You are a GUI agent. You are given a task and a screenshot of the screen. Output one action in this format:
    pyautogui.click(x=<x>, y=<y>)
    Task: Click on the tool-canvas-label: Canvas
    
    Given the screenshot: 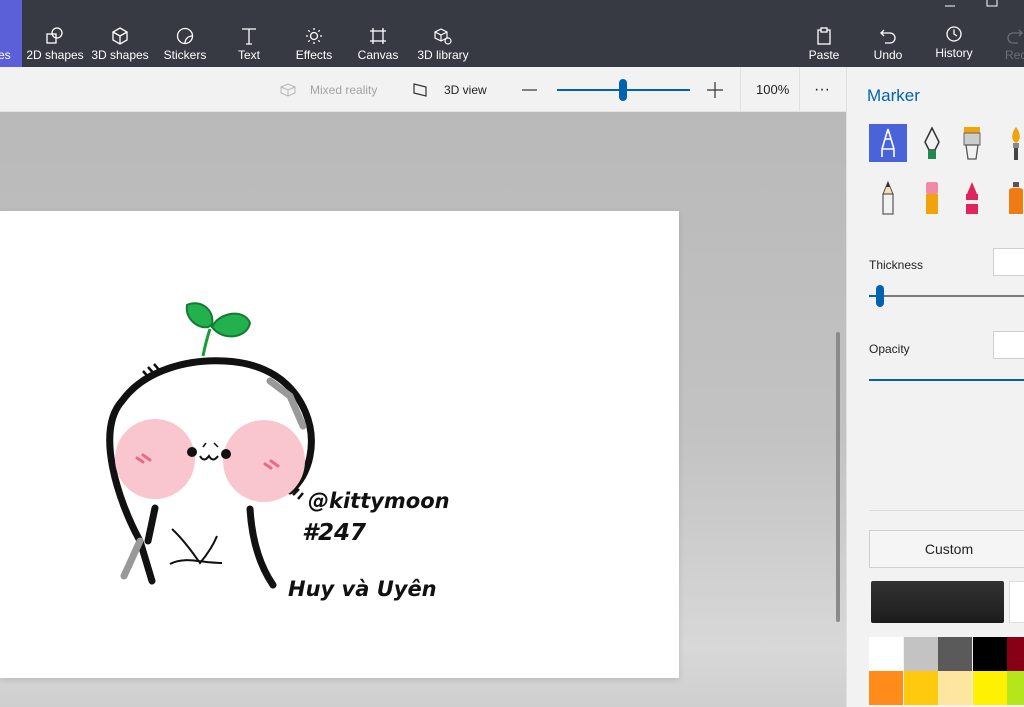 What is the action you would take?
    pyautogui.click(x=378, y=55)
    